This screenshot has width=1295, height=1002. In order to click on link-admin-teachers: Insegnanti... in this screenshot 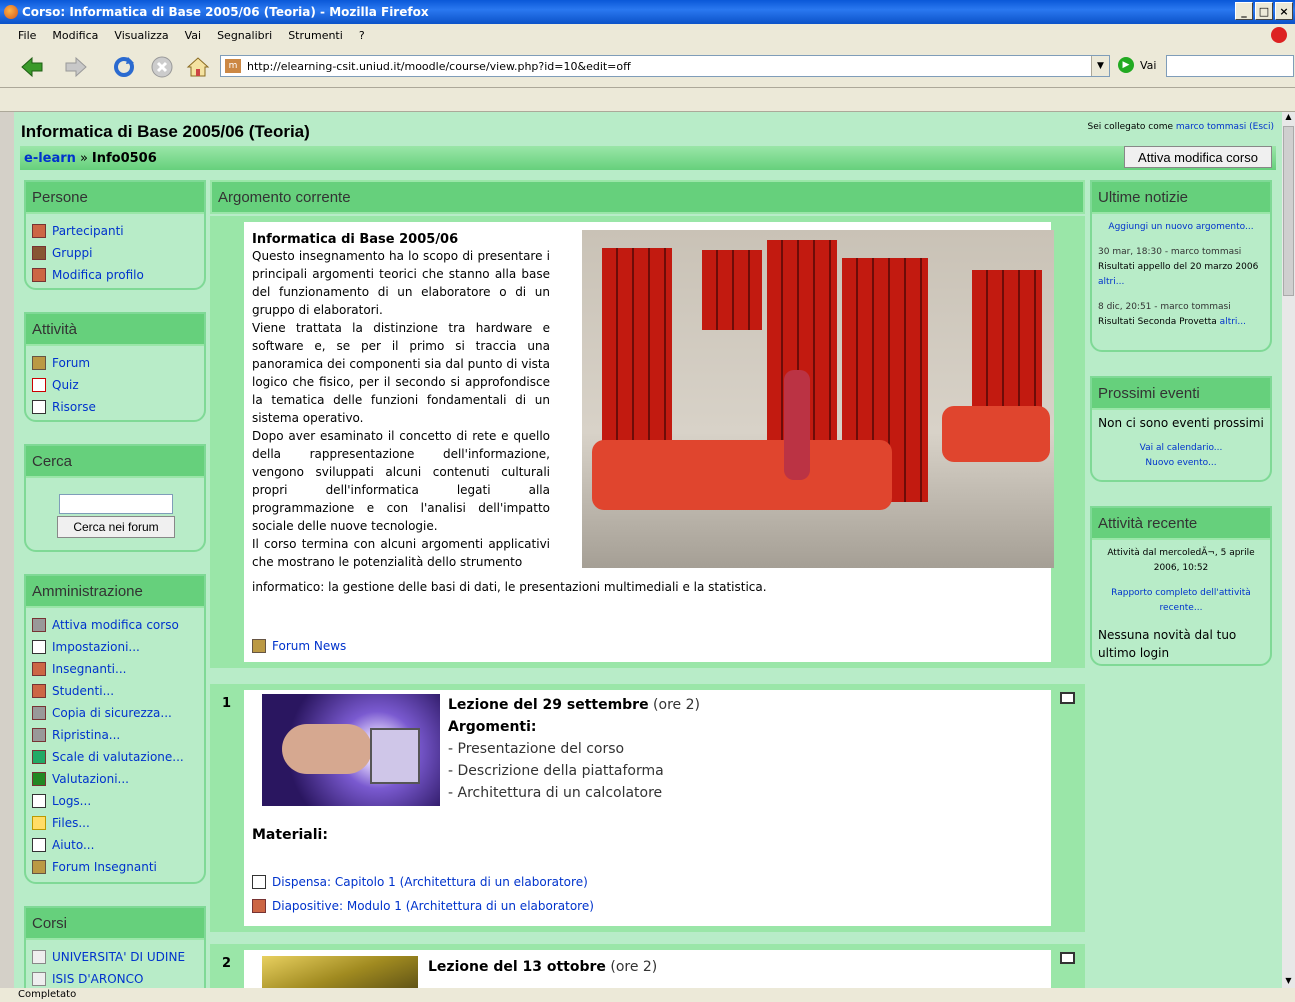, I will do `click(89, 669)`.